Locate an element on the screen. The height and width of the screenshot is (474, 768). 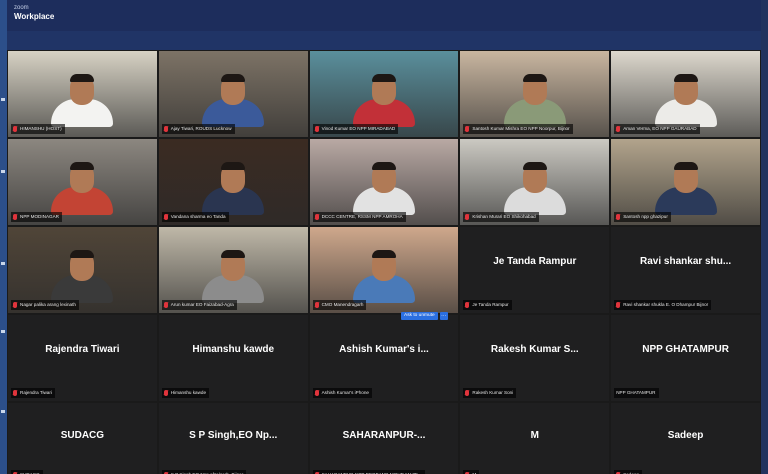
participant-name-tile: Himanshu kawde Himanshu kawde is located at coordinates (233, 358).